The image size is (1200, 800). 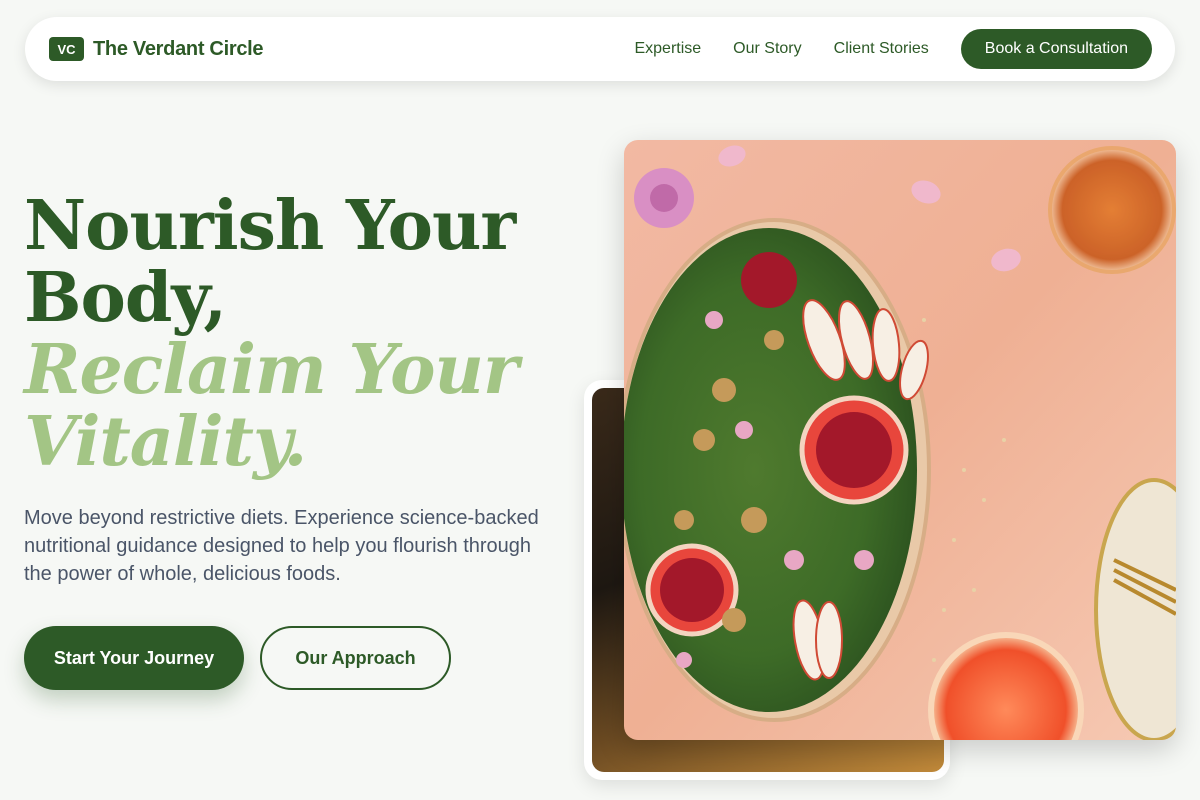 What do you see at coordinates (134, 658) in the screenshot?
I see `start-journey-button: Start Your Journey` at bounding box center [134, 658].